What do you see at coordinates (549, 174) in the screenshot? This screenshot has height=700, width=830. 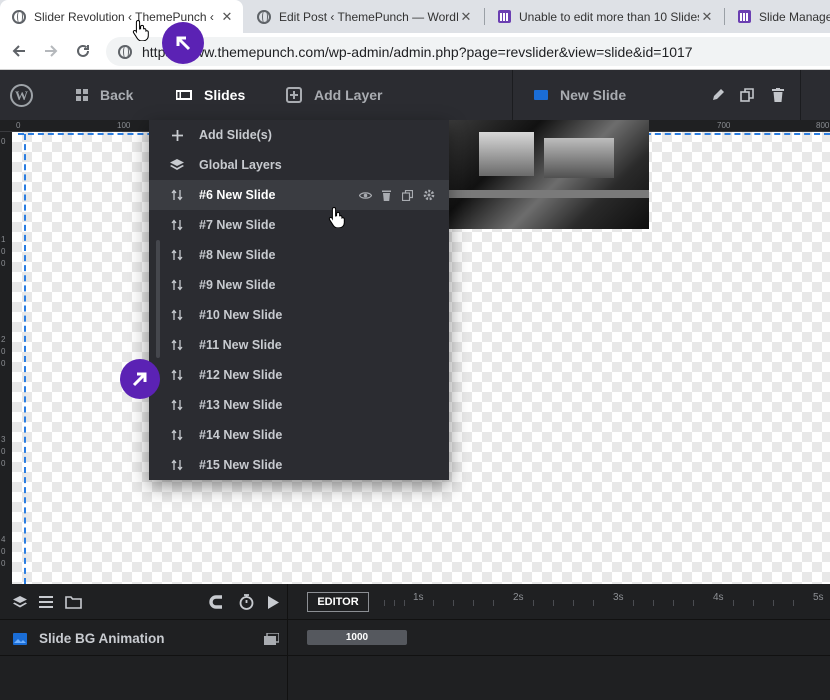 I see `slide-background-image` at bounding box center [549, 174].